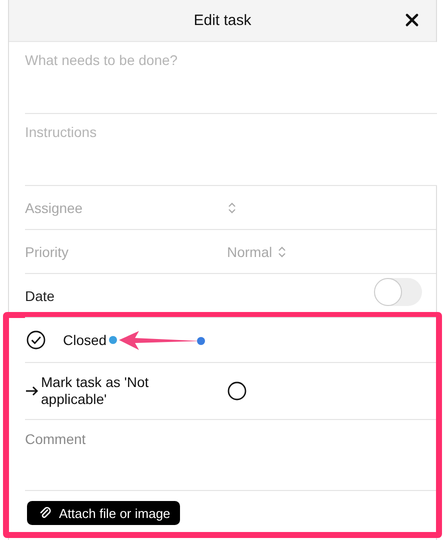  Describe the element at coordinates (103, 513) in the screenshot. I see `attach-button: Attach file or image` at that location.